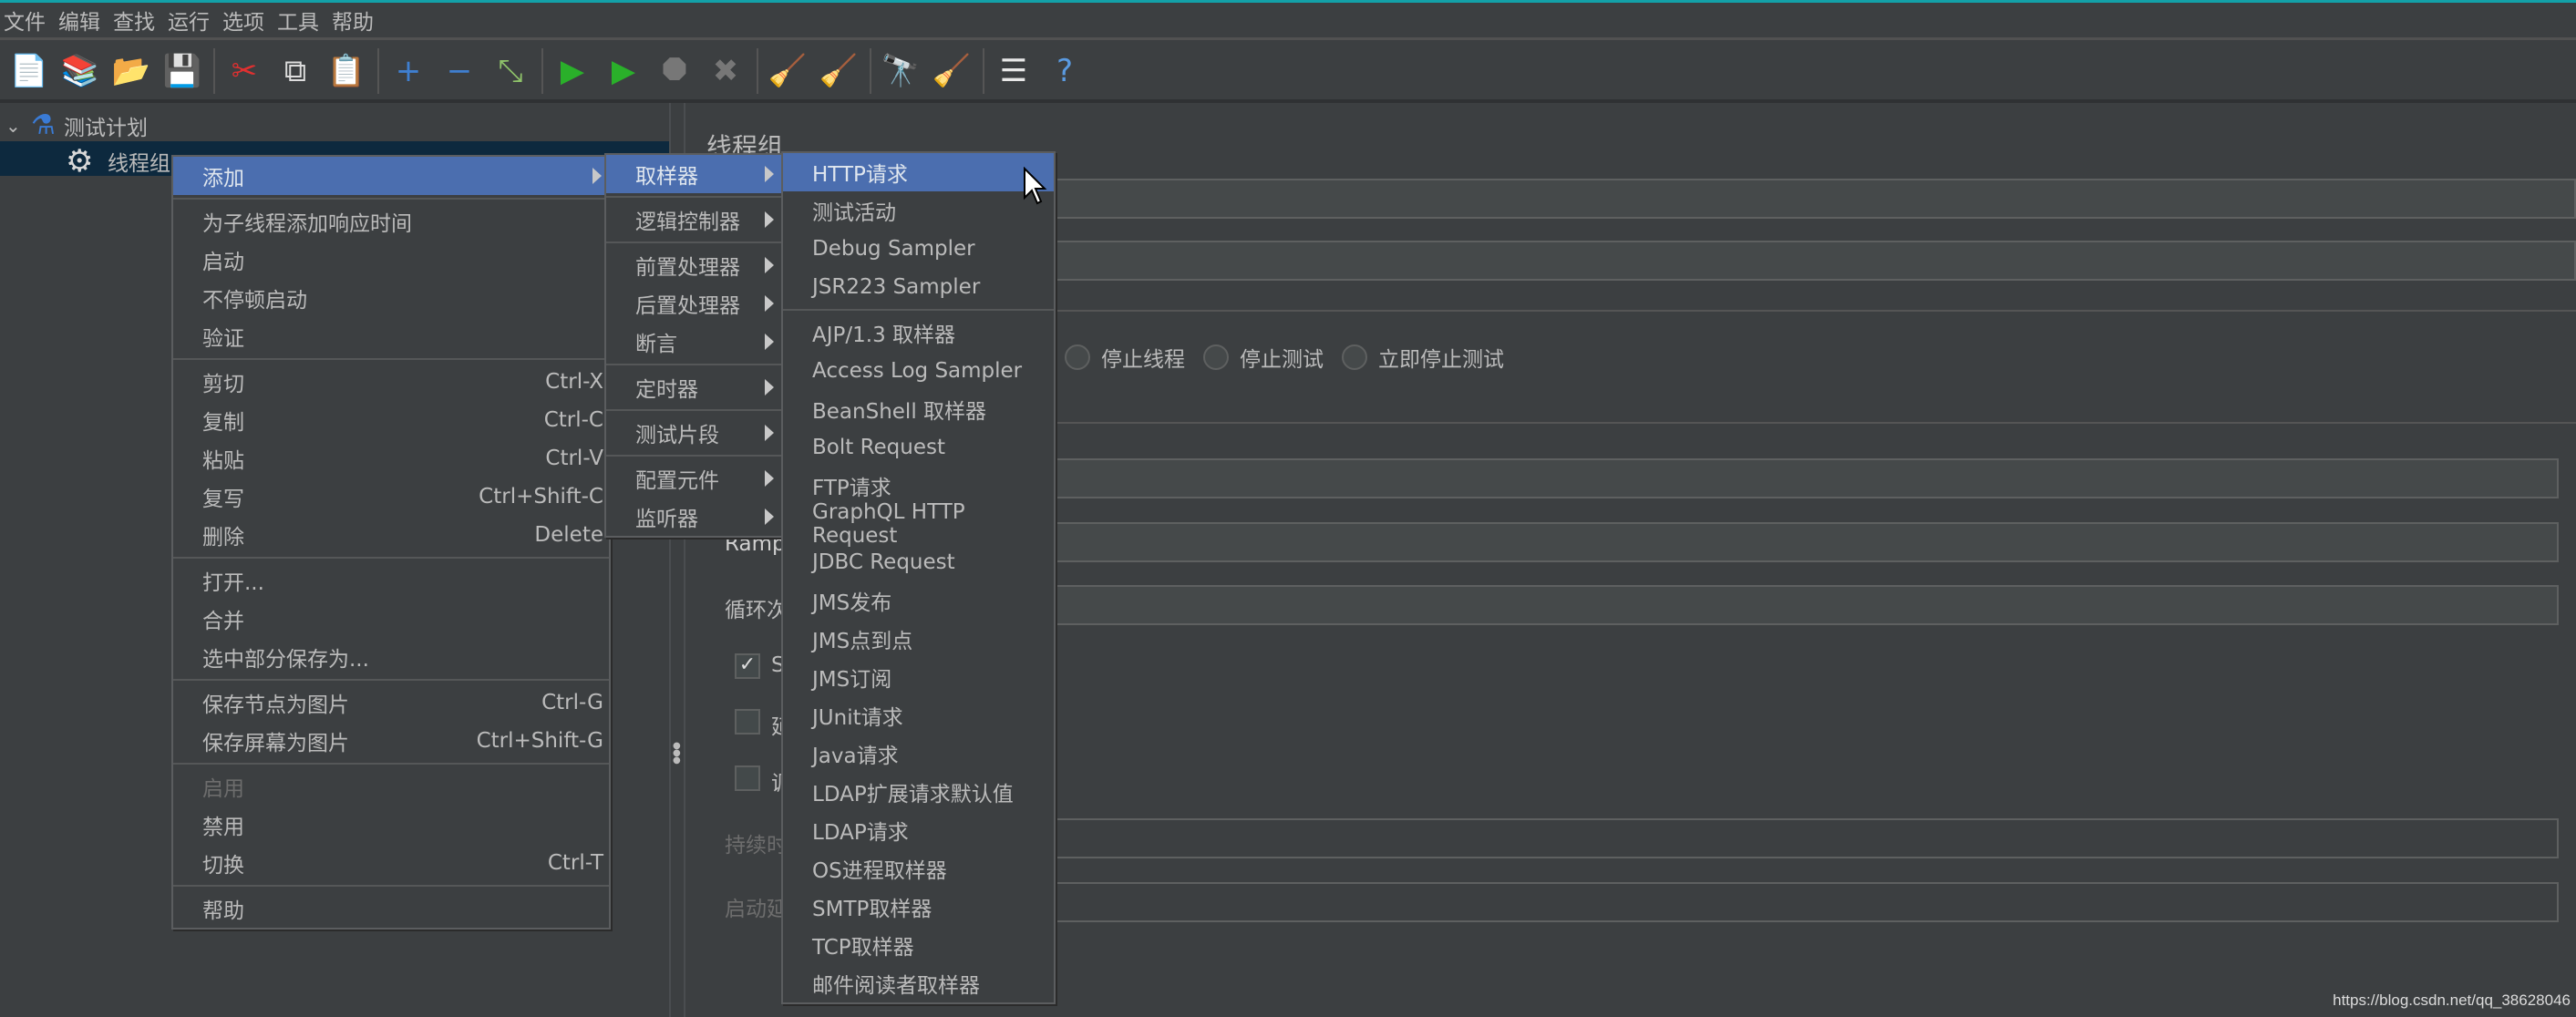 The image size is (2576, 1017). Describe the element at coordinates (391, 786) in the screenshot. I see `menu-item: 启用` at that location.